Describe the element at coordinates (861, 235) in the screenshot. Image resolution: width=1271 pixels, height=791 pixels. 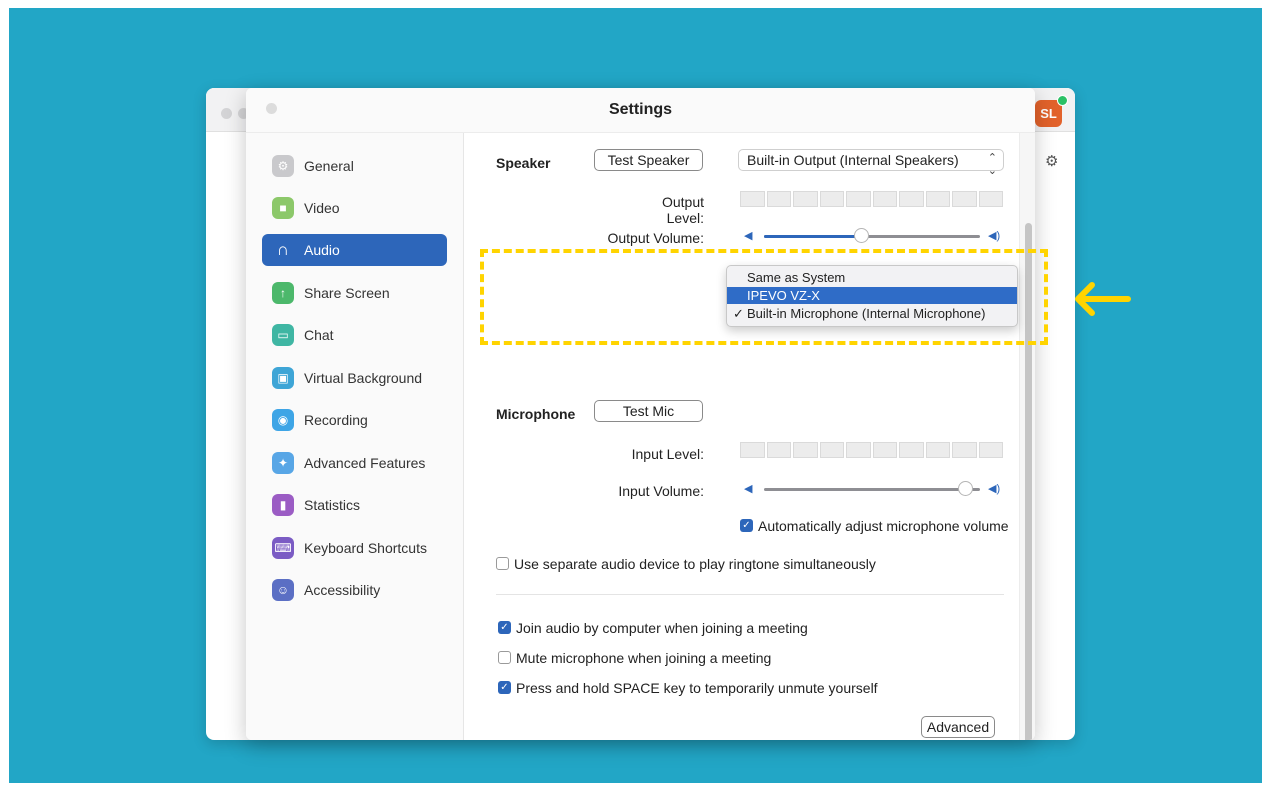
I see `output-volume-knob` at that location.